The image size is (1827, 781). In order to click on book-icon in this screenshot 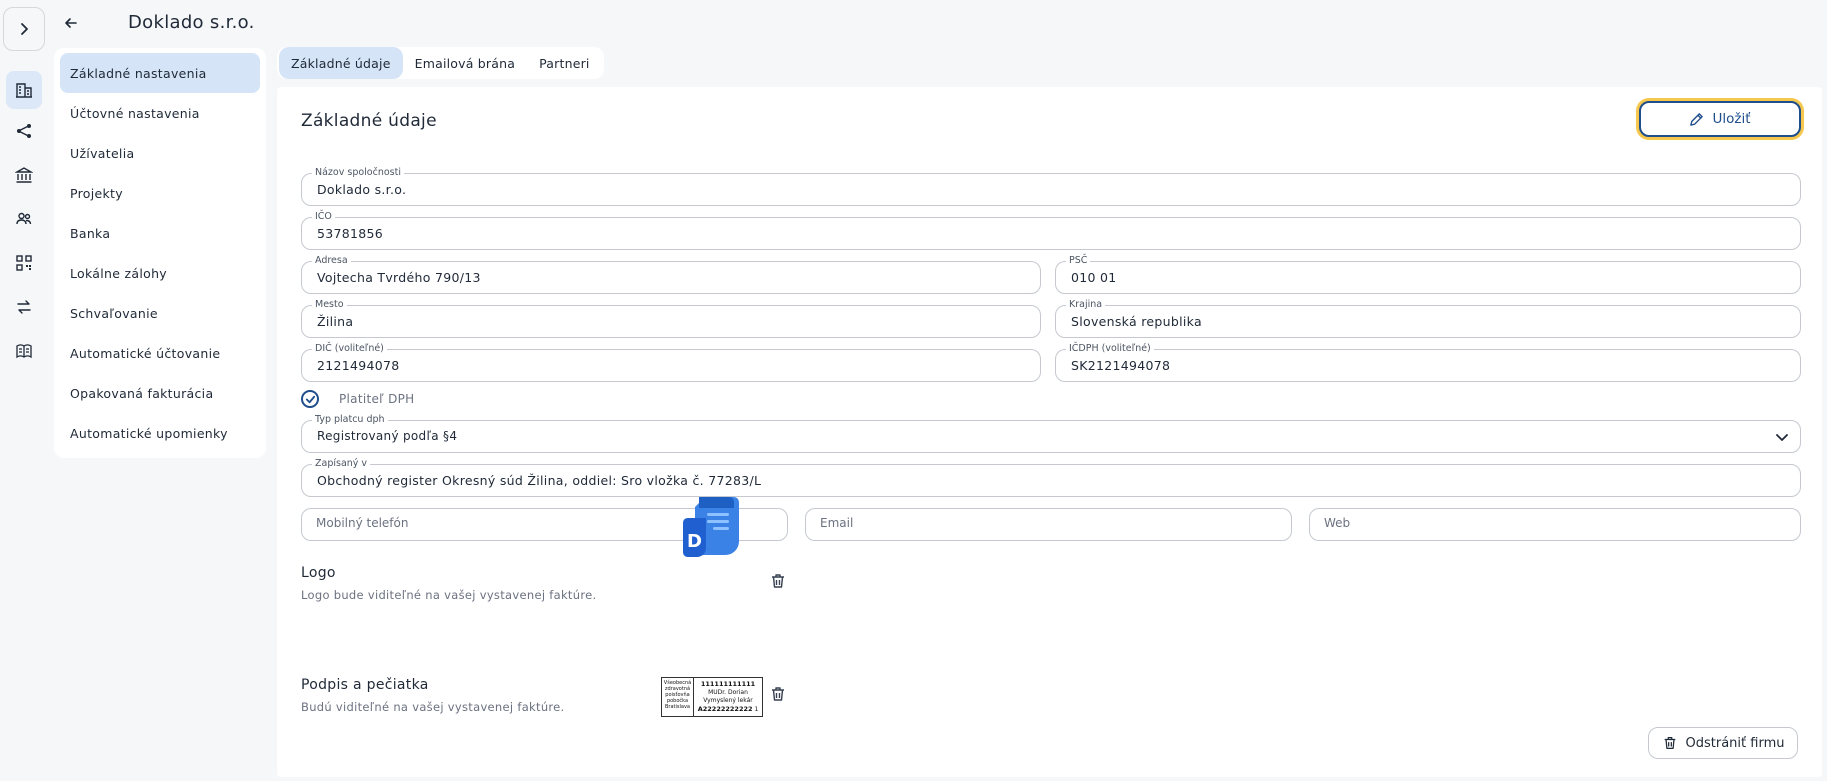, I will do `click(24, 351)`.